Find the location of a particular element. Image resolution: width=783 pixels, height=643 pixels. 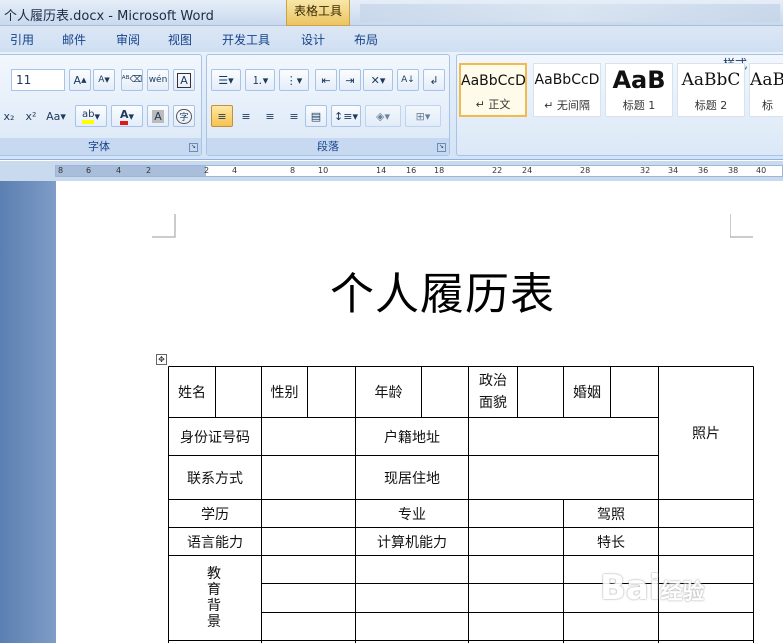

politics-line-1: 政治 is located at coordinates (493, 381).